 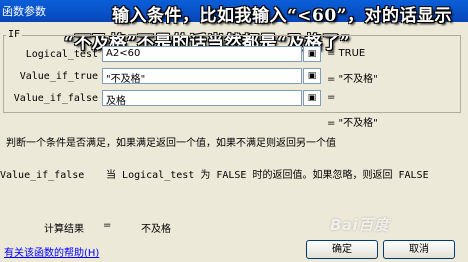 I want to click on watermark-logo: Bai百度, so click(x=360, y=225).